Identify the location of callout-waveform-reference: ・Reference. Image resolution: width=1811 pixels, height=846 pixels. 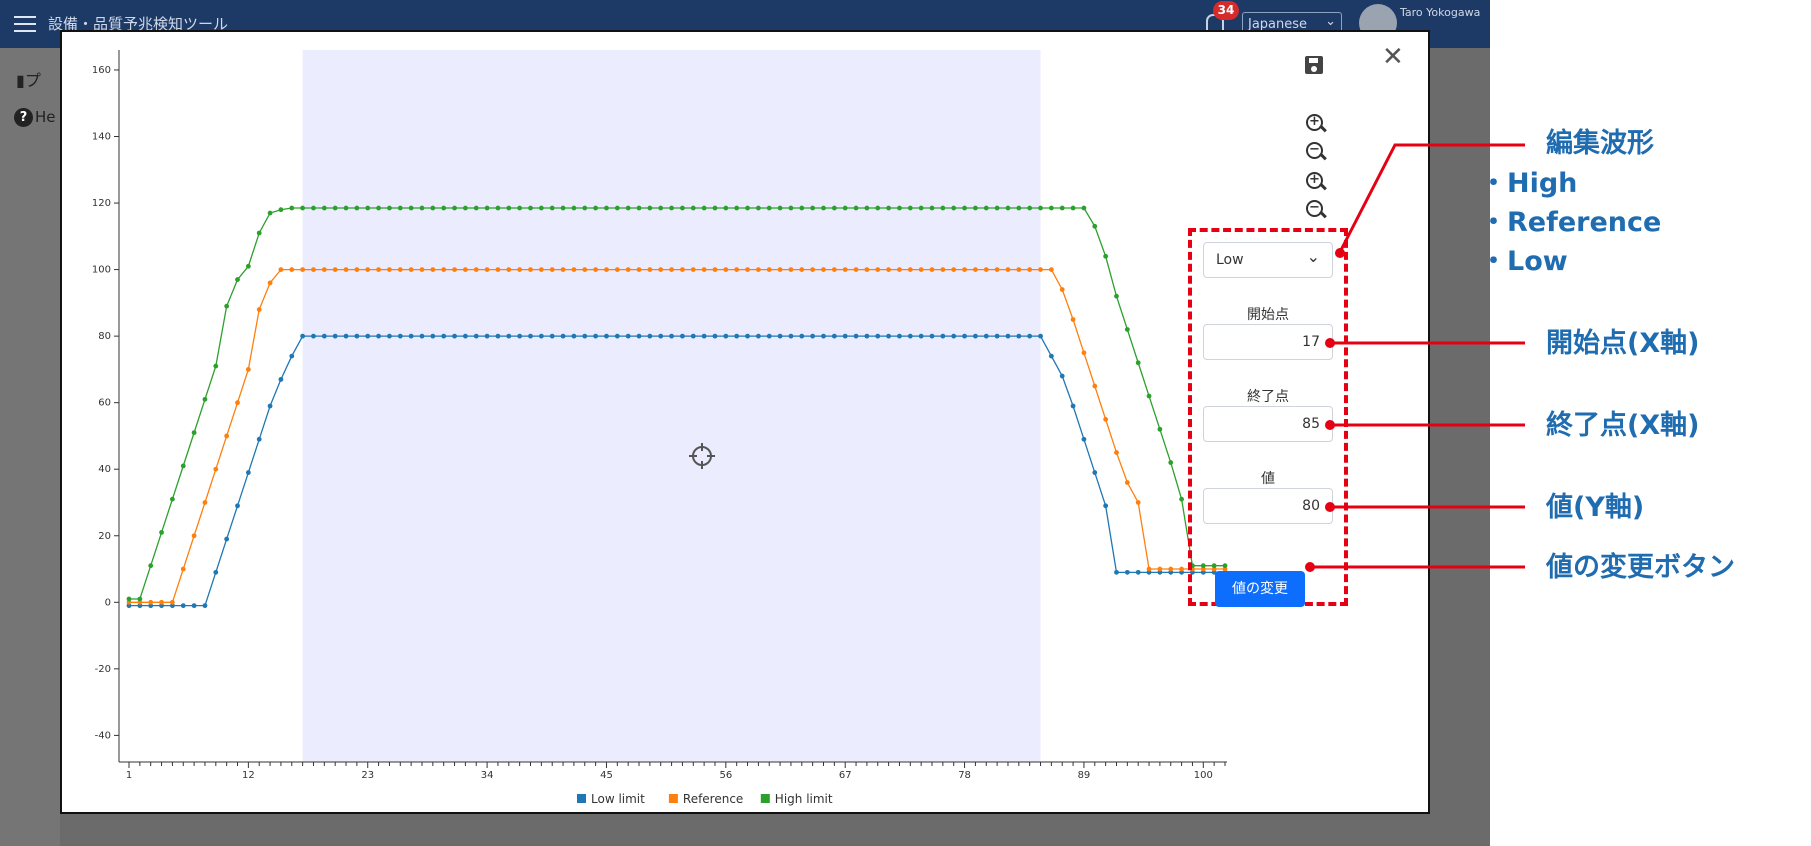
(1571, 222).